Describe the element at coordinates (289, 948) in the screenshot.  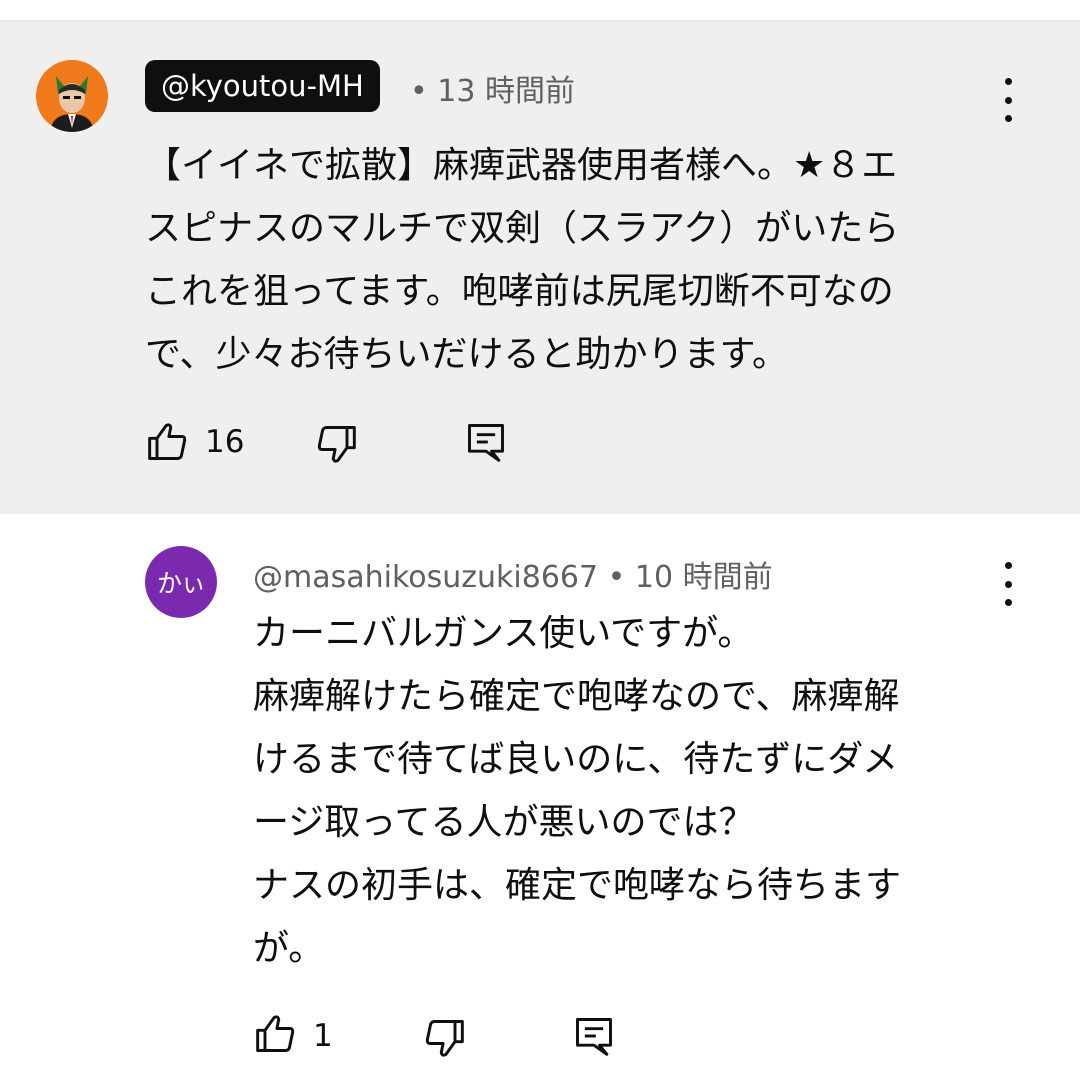
I see `comment-line: が。` at that location.